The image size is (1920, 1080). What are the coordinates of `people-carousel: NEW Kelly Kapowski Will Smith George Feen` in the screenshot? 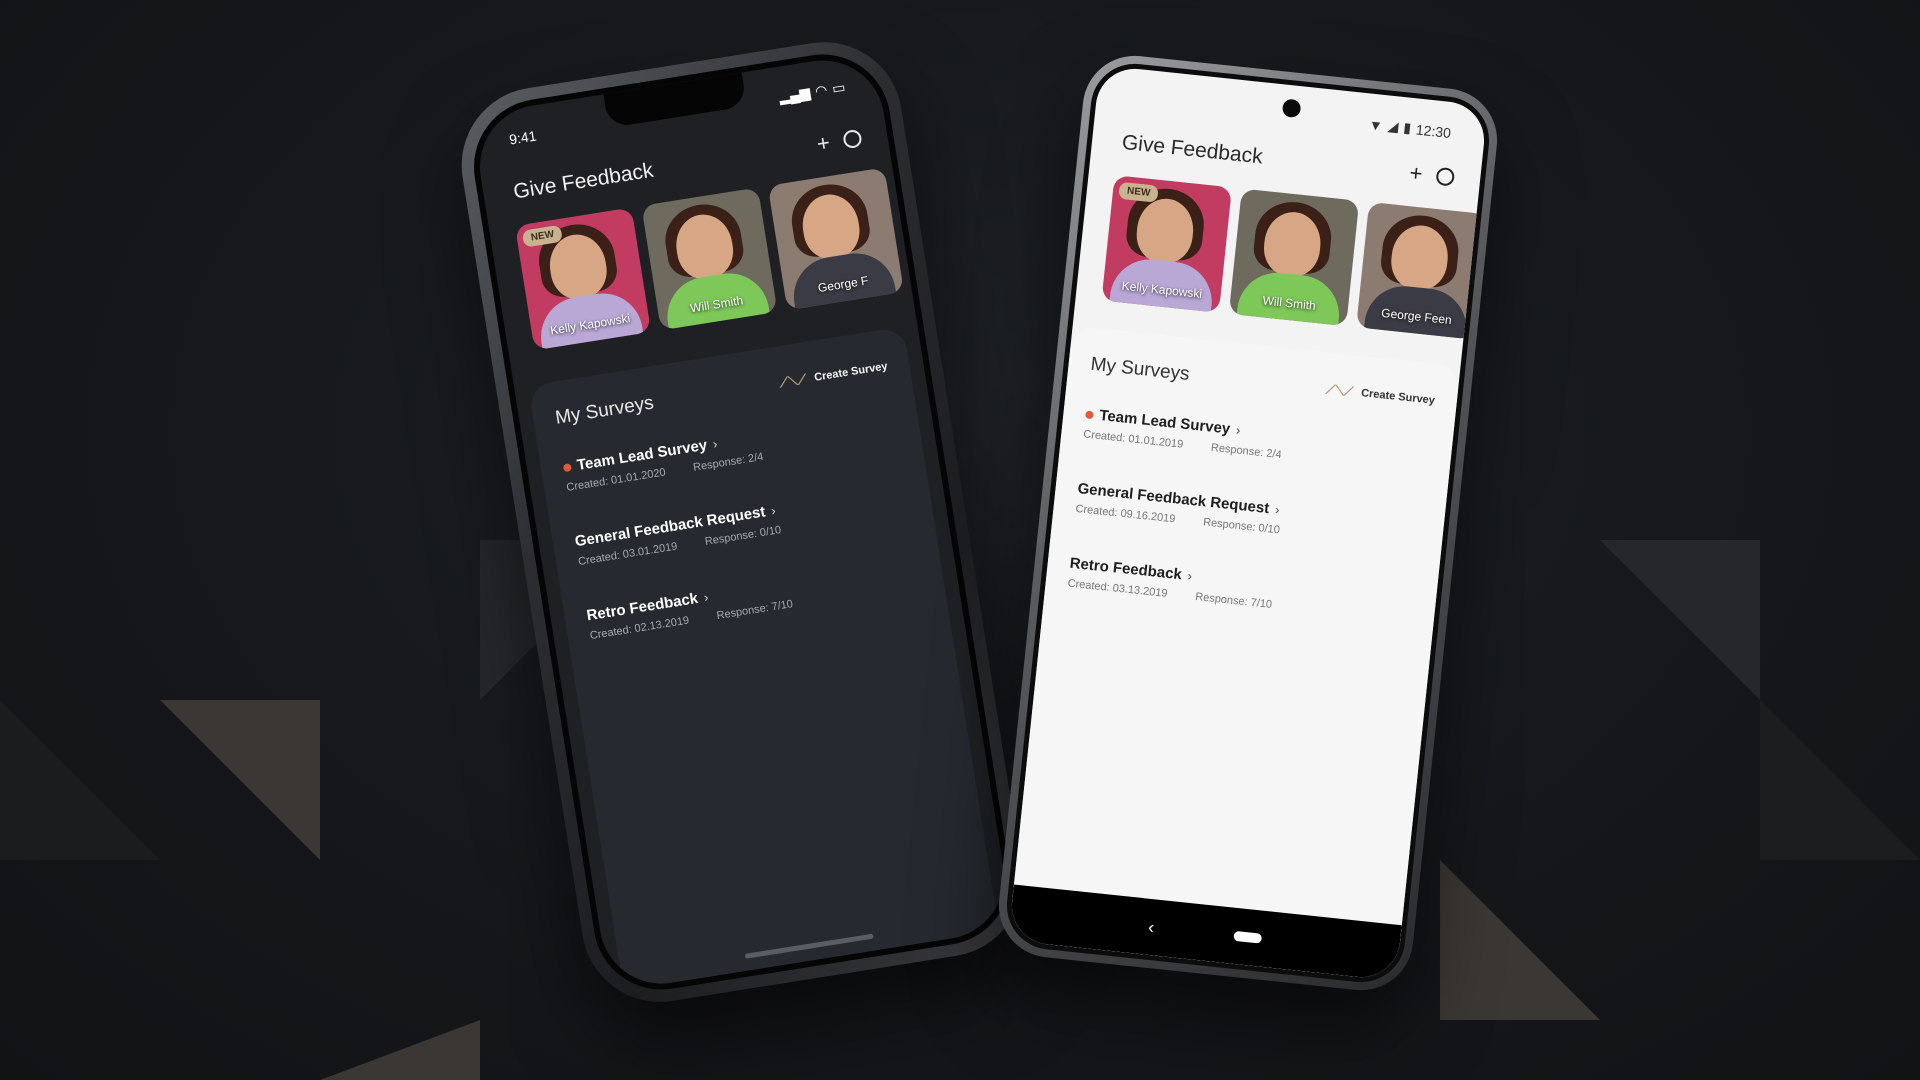 It's located at (1294, 257).